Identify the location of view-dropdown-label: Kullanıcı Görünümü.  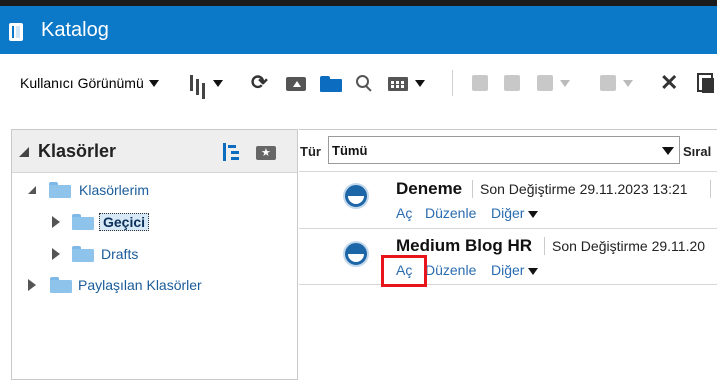
(82, 83).